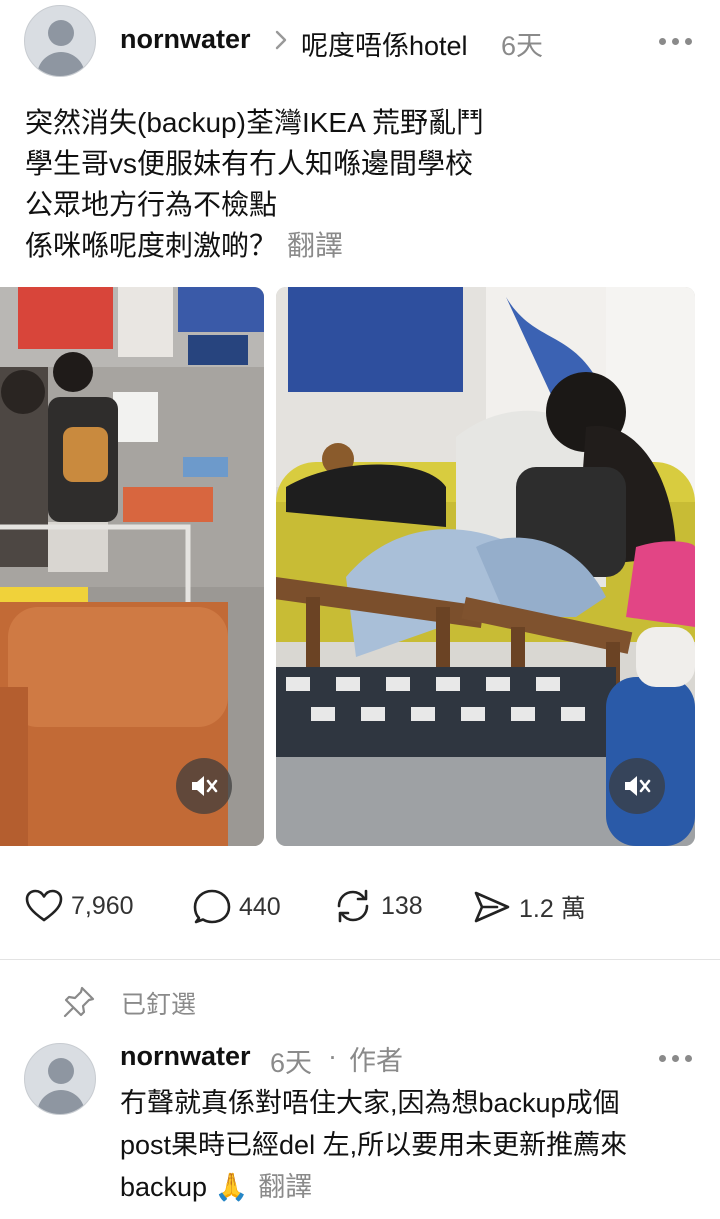 The height and width of the screenshot is (1219, 720). I want to click on like-button: 7,960, so click(79, 906).